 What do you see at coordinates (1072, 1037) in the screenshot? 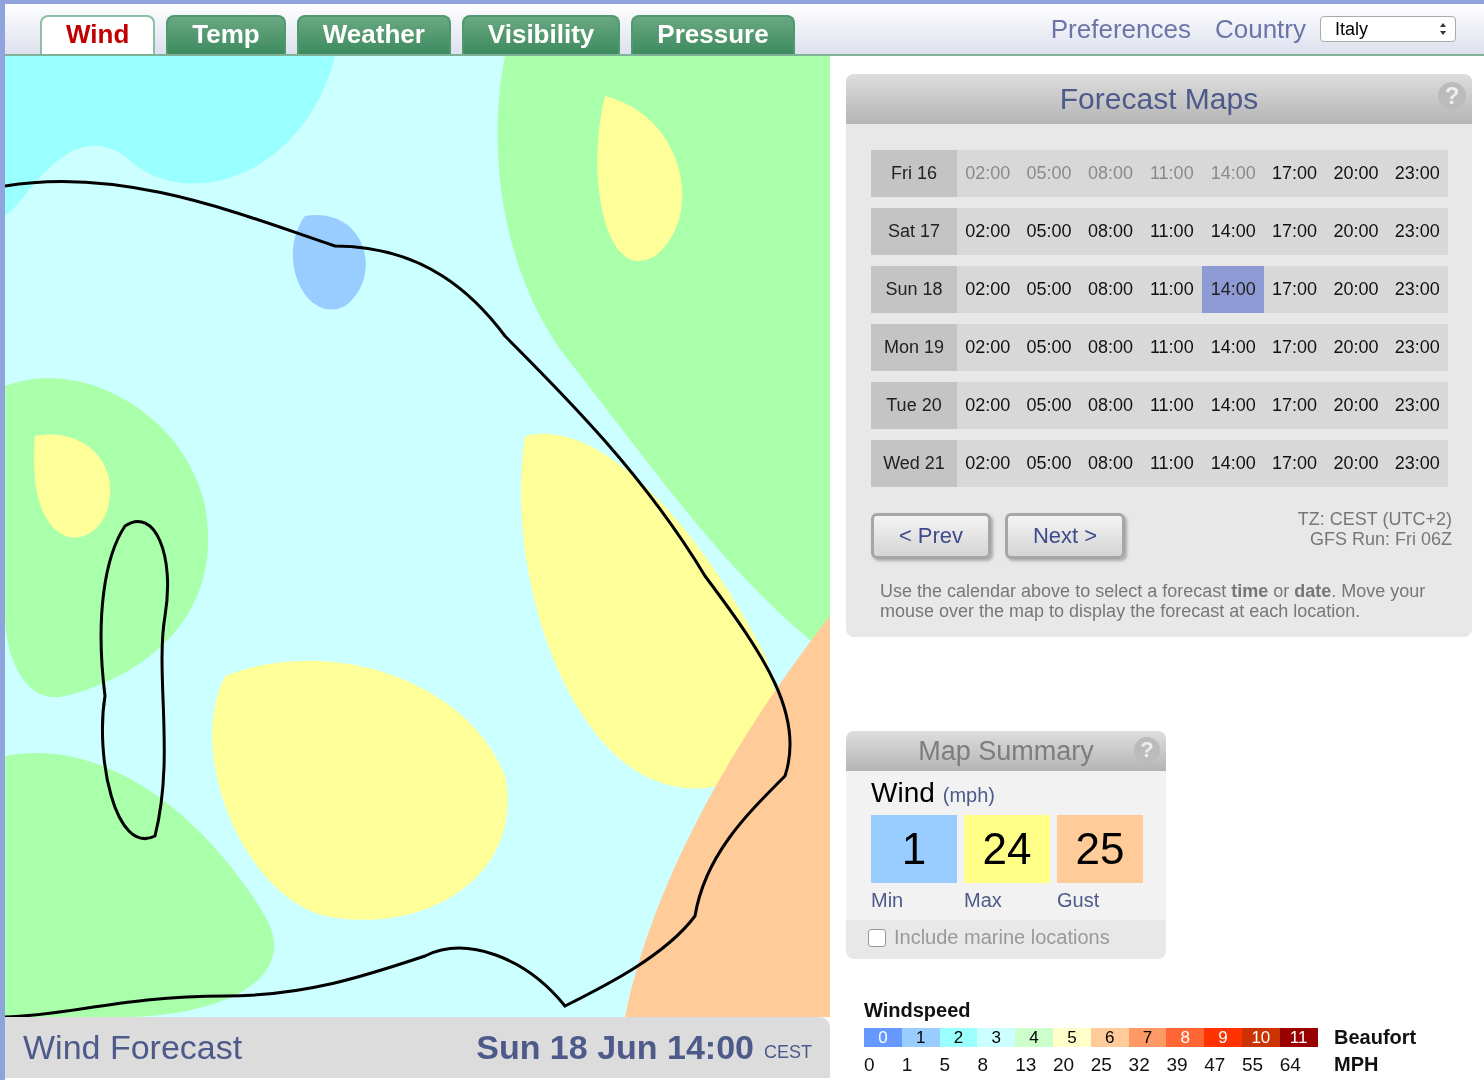
I see `legend-swatch: 5` at bounding box center [1072, 1037].